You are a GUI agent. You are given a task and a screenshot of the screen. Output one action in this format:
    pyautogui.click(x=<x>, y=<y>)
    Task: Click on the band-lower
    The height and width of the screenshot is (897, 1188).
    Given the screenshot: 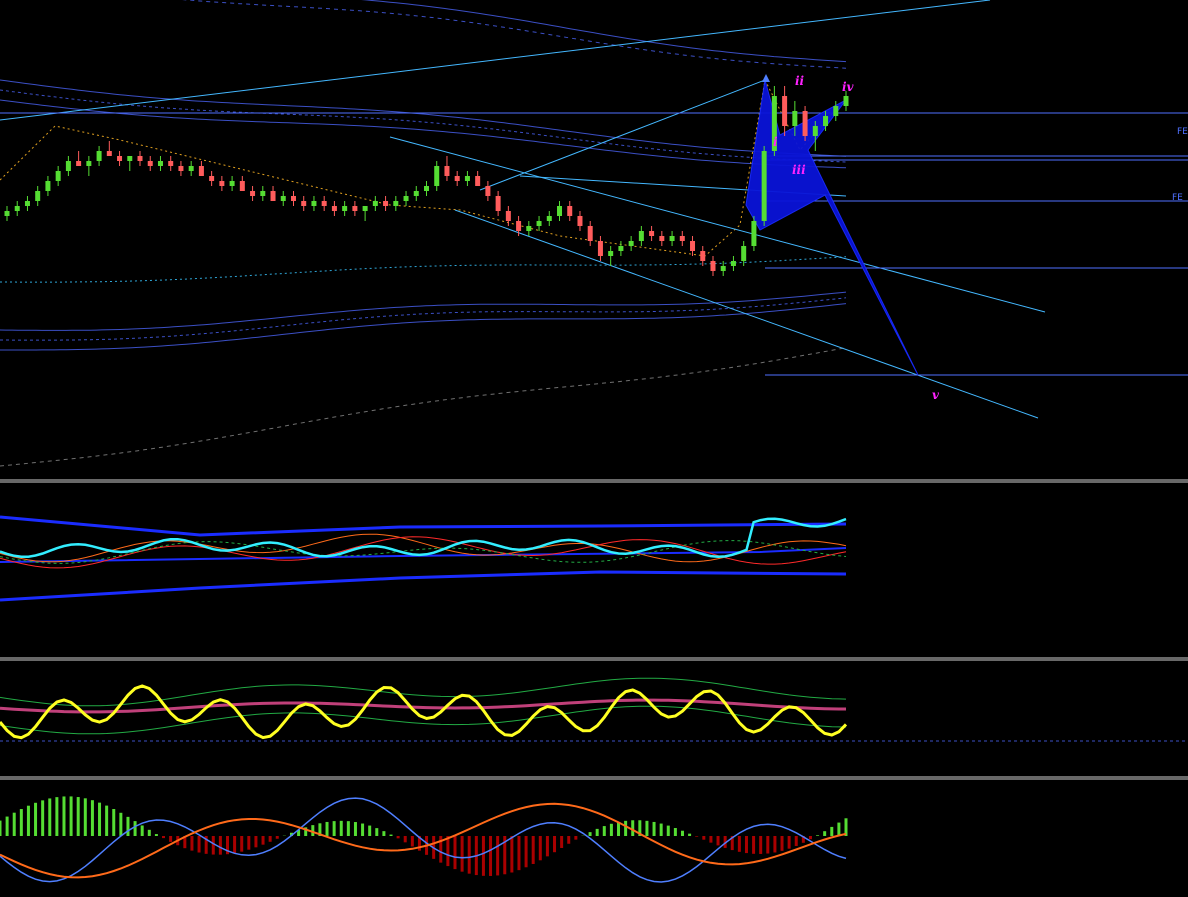 What is the action you would take?
    pyautogui.click(x=423, y=586)
    